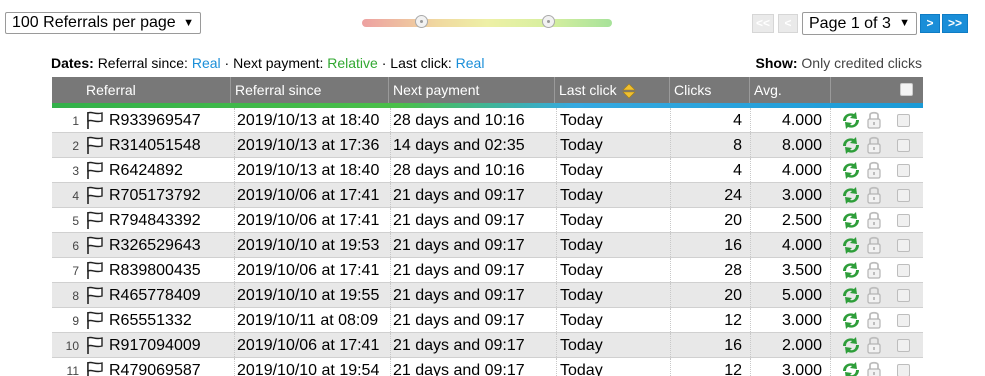 The width and height of the screenshot is (985, 376). Describe the element at coordinates (548, 21) in the screenshot. I see `slider-handle-right` at that location.